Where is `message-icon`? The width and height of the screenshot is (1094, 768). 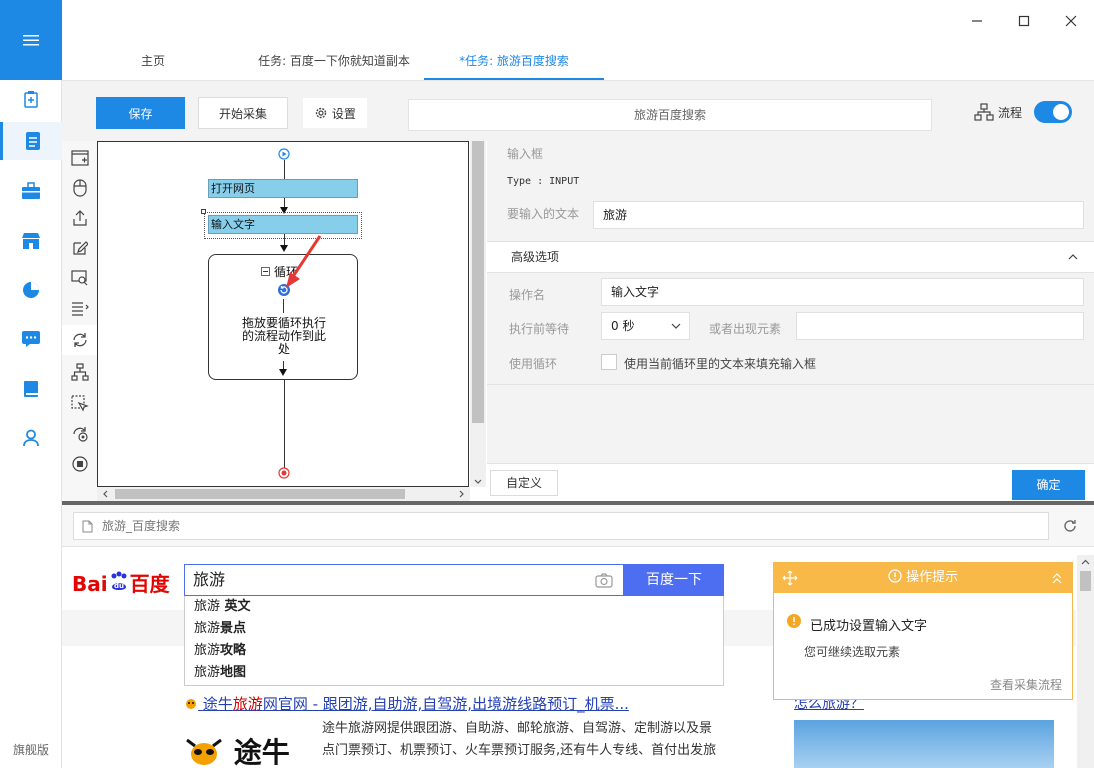 message-icon is located at coordinates (31, 339).